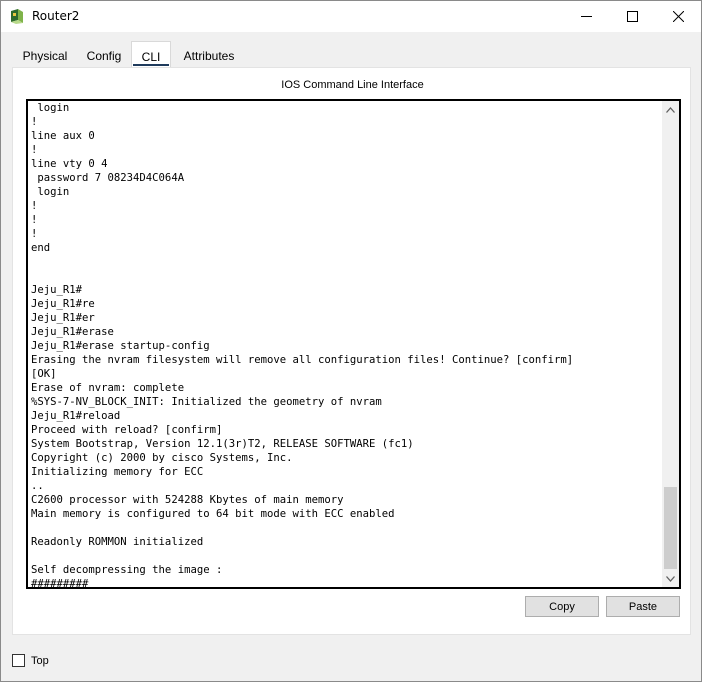 This screenshot has height=682, width=702. What do you see at coordinates (63, 318) in the screenshot?
I see `terminal-line: Jeju_R1#er` at bounding box center [63, 318].